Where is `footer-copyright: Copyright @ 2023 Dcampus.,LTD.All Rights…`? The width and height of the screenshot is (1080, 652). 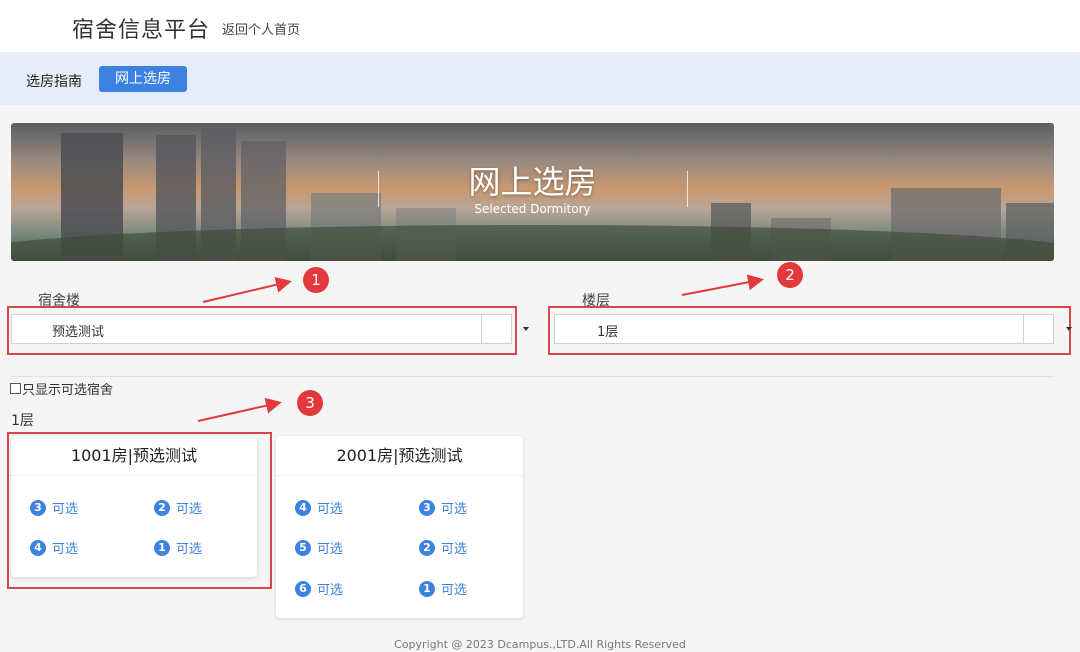 footer-copyright: Copyright @ 2023 Dcampus.,LTD.All Rights… is located at coordinates (540, 644).